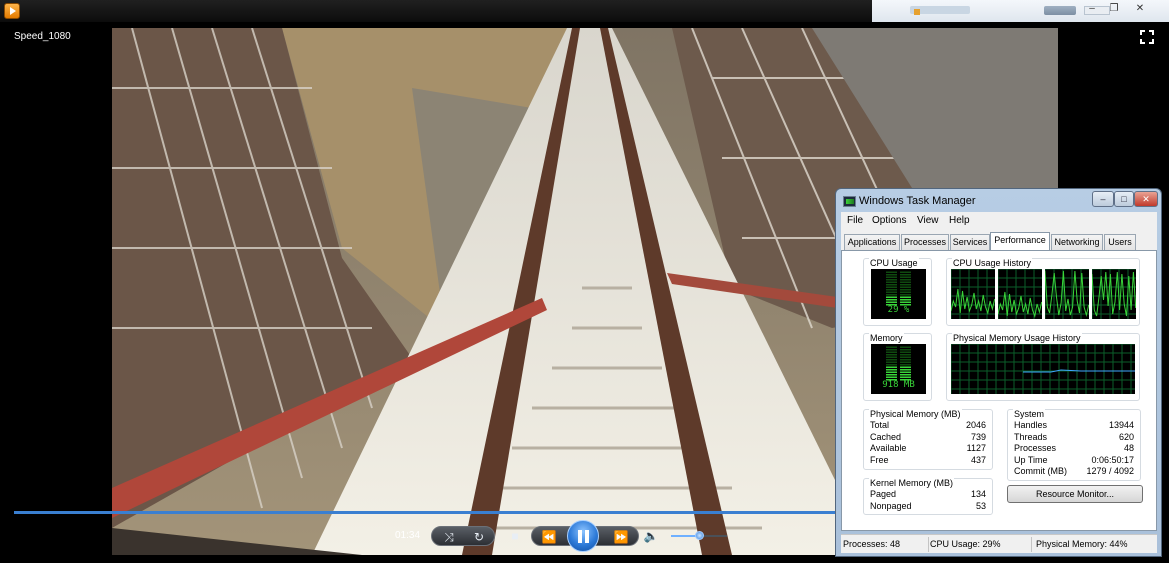 This screenshot has height=563, width=1169. I want to click on volume-knob, so click(699, 535).